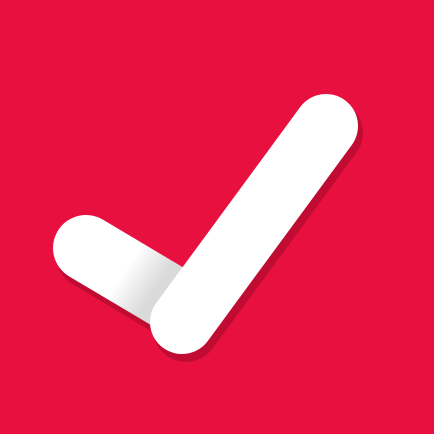 The image size is (434, 434). I want to click on checkmark-short-arm, so click(128, 273).